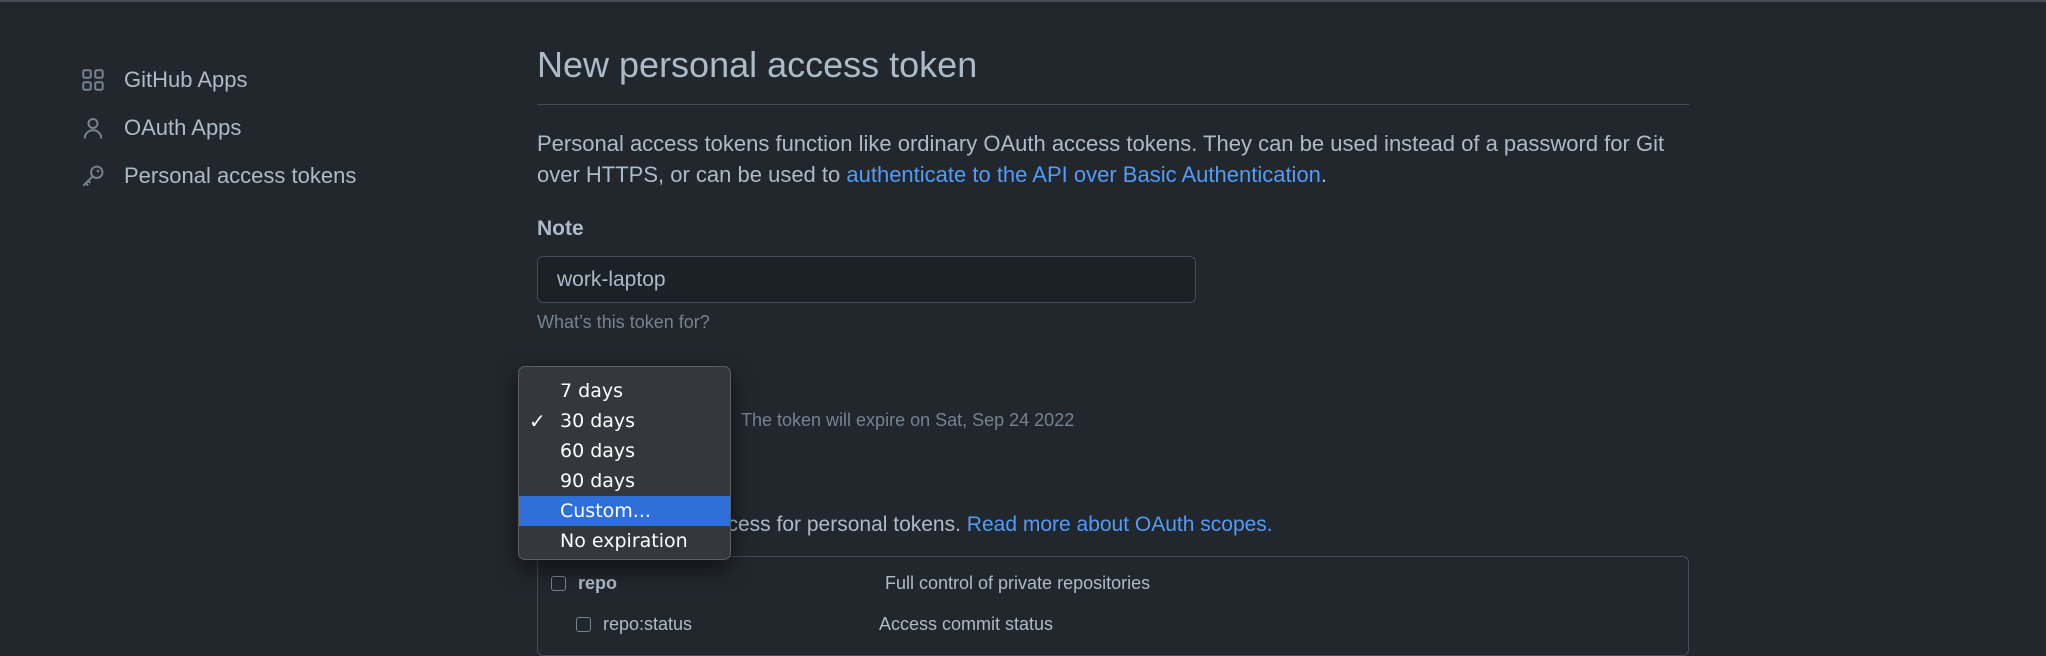 This screenshot has width=2046, height=656. I want to click on sidebar-item-label: GitHub Apps, so click(186, 79).